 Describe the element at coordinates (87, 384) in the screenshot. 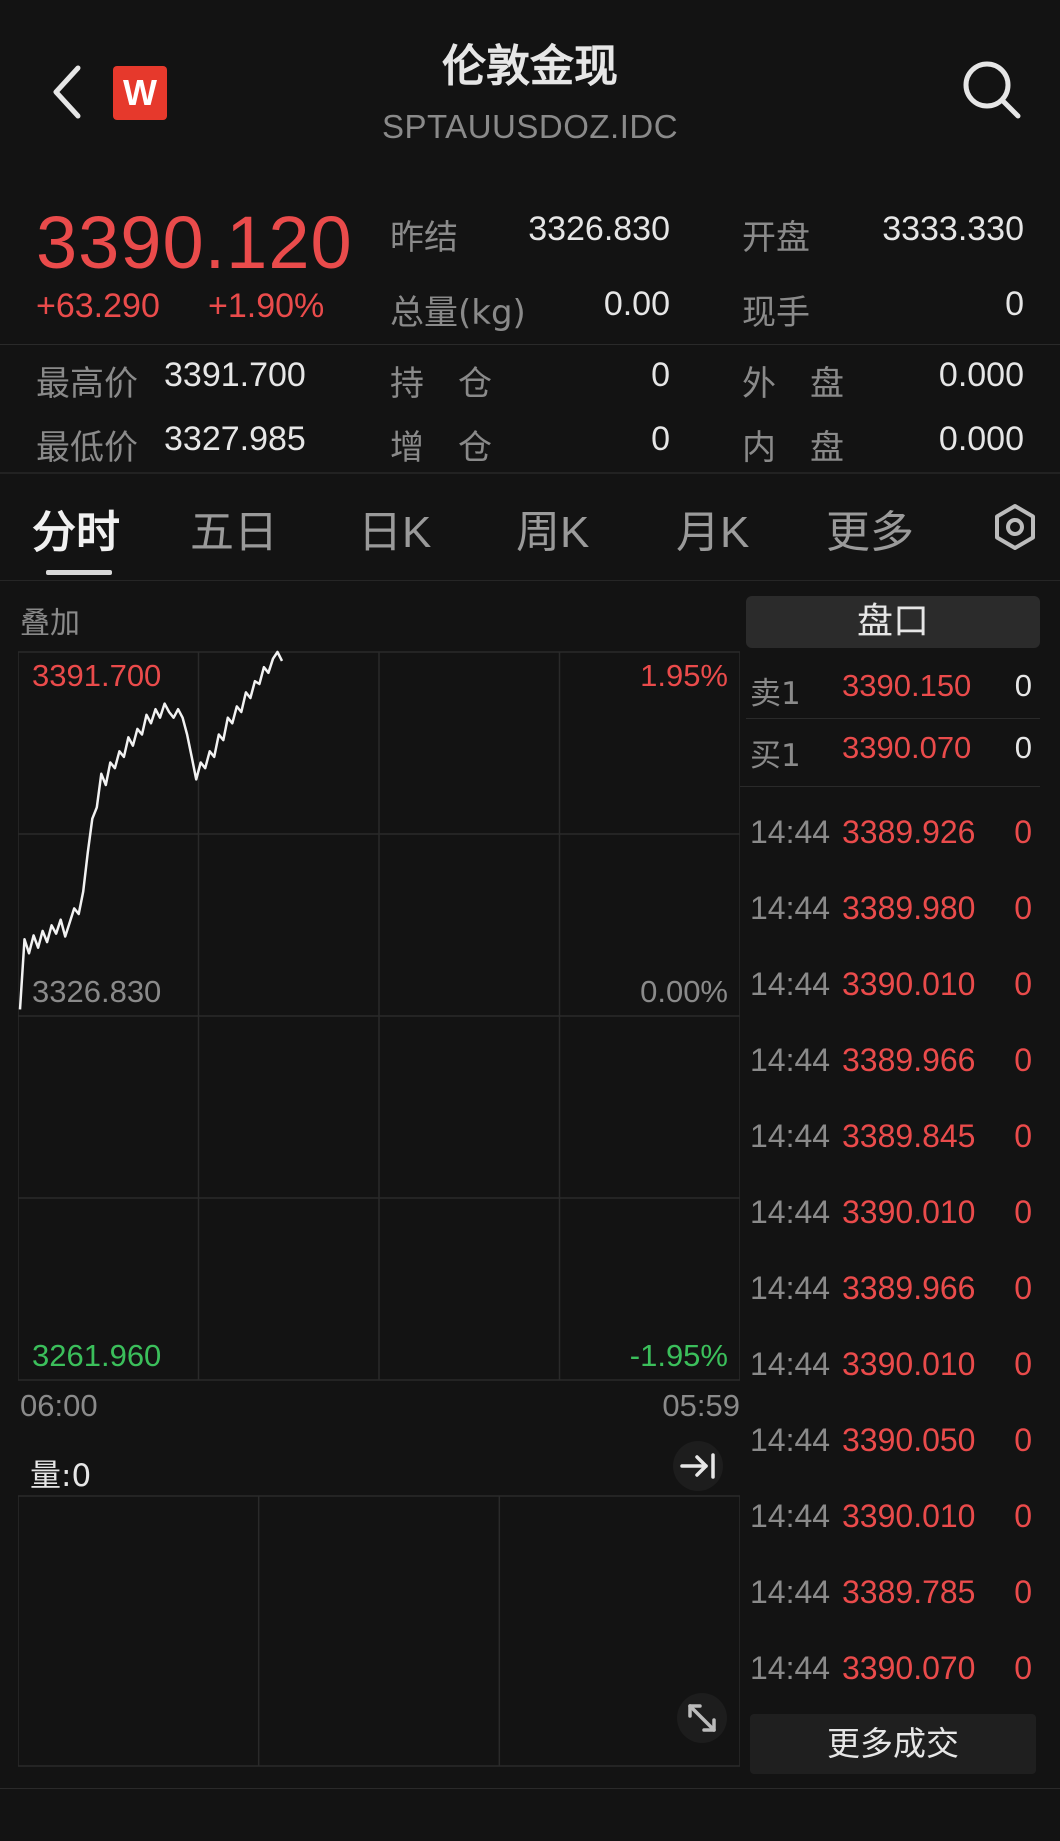

I see `high-label: 最高价` at that location.